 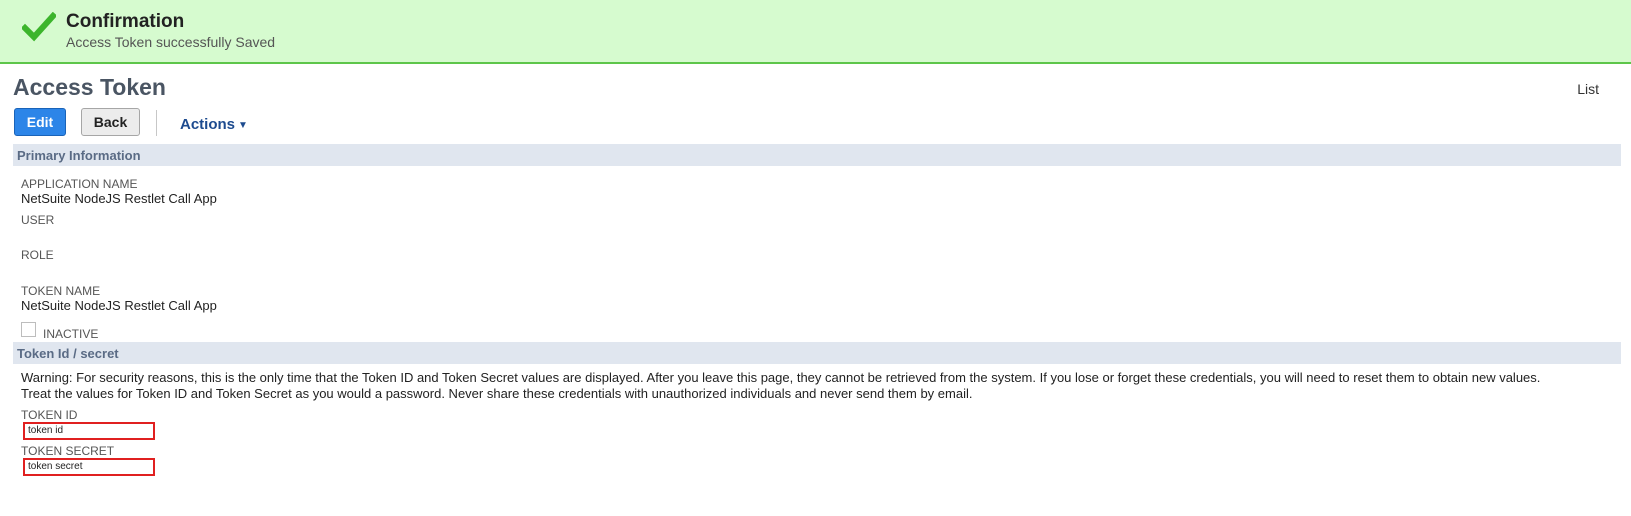 I want to click on application-name-value: NetSuite NodeJS Restlet Call App, so click(x=119, y=198).